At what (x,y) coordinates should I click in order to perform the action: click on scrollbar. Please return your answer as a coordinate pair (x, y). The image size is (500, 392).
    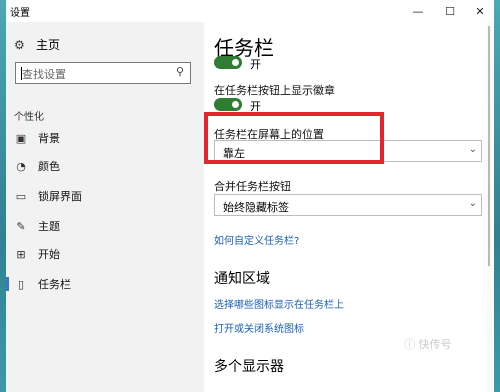
    Looking at the image, I should click on (489, 207).